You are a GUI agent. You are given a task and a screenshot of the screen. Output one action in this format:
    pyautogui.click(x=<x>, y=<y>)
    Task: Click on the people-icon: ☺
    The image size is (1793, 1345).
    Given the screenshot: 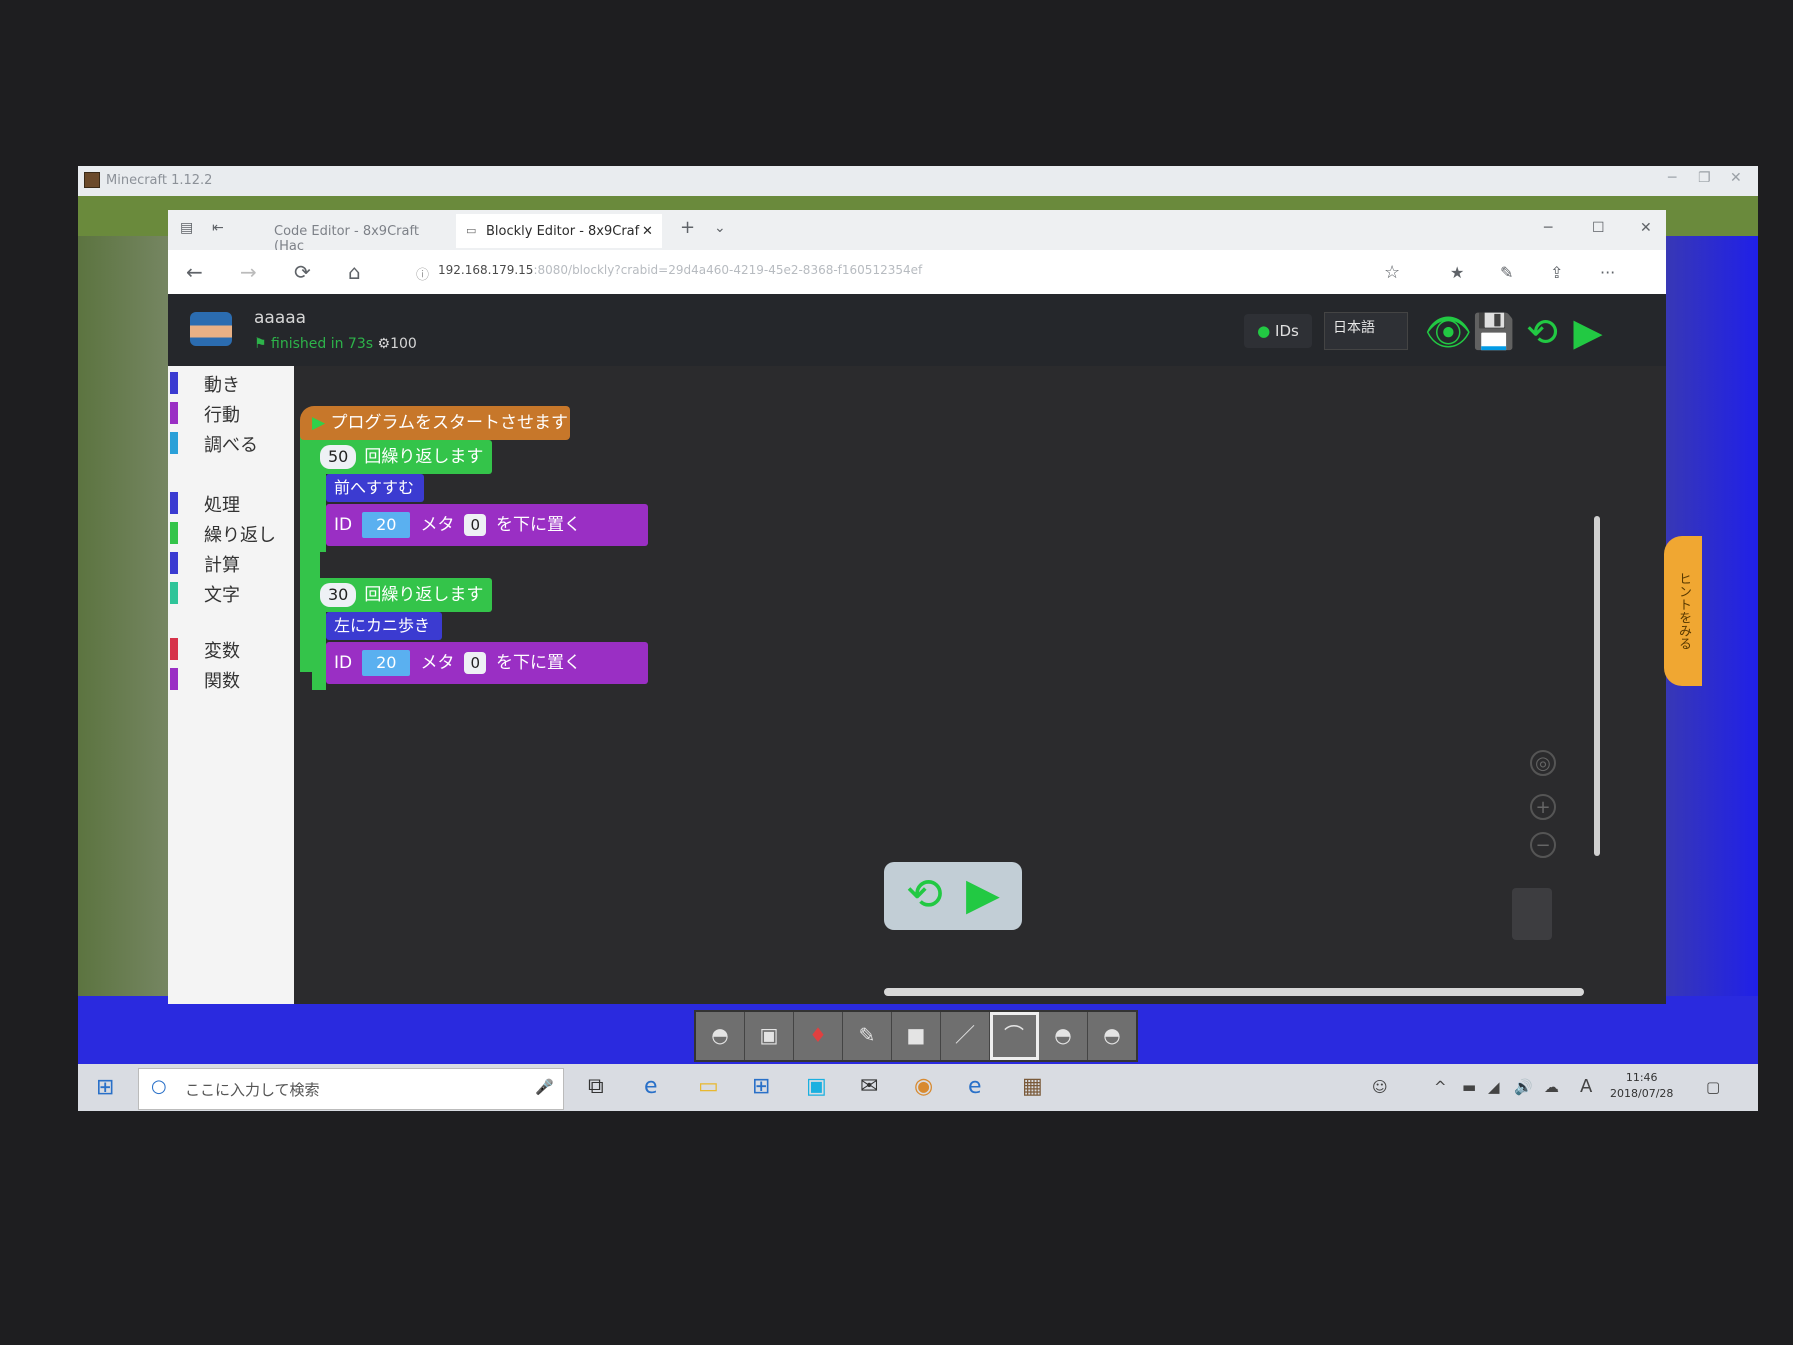 What is the action you would take?
    pyautogui.click(x=1380, y=1087)
    